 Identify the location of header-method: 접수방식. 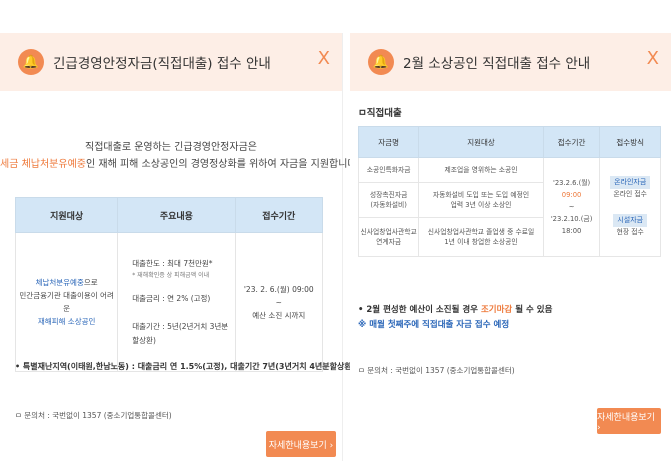
(630, 142).